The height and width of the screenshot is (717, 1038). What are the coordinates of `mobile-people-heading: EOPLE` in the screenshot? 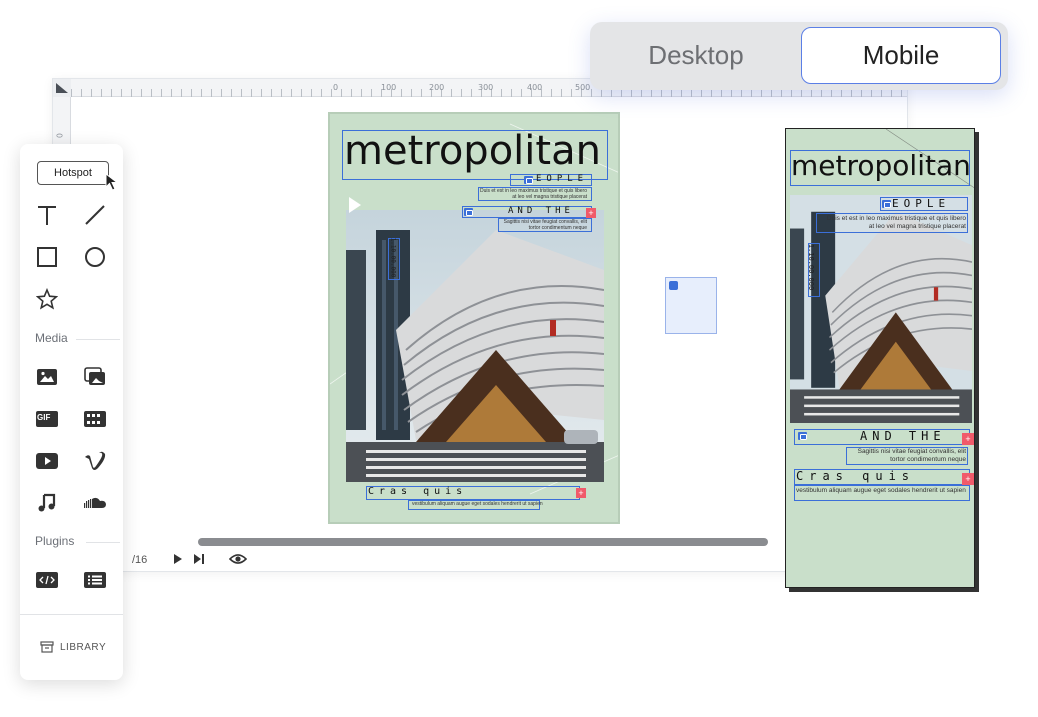 It's located at (921, 203).